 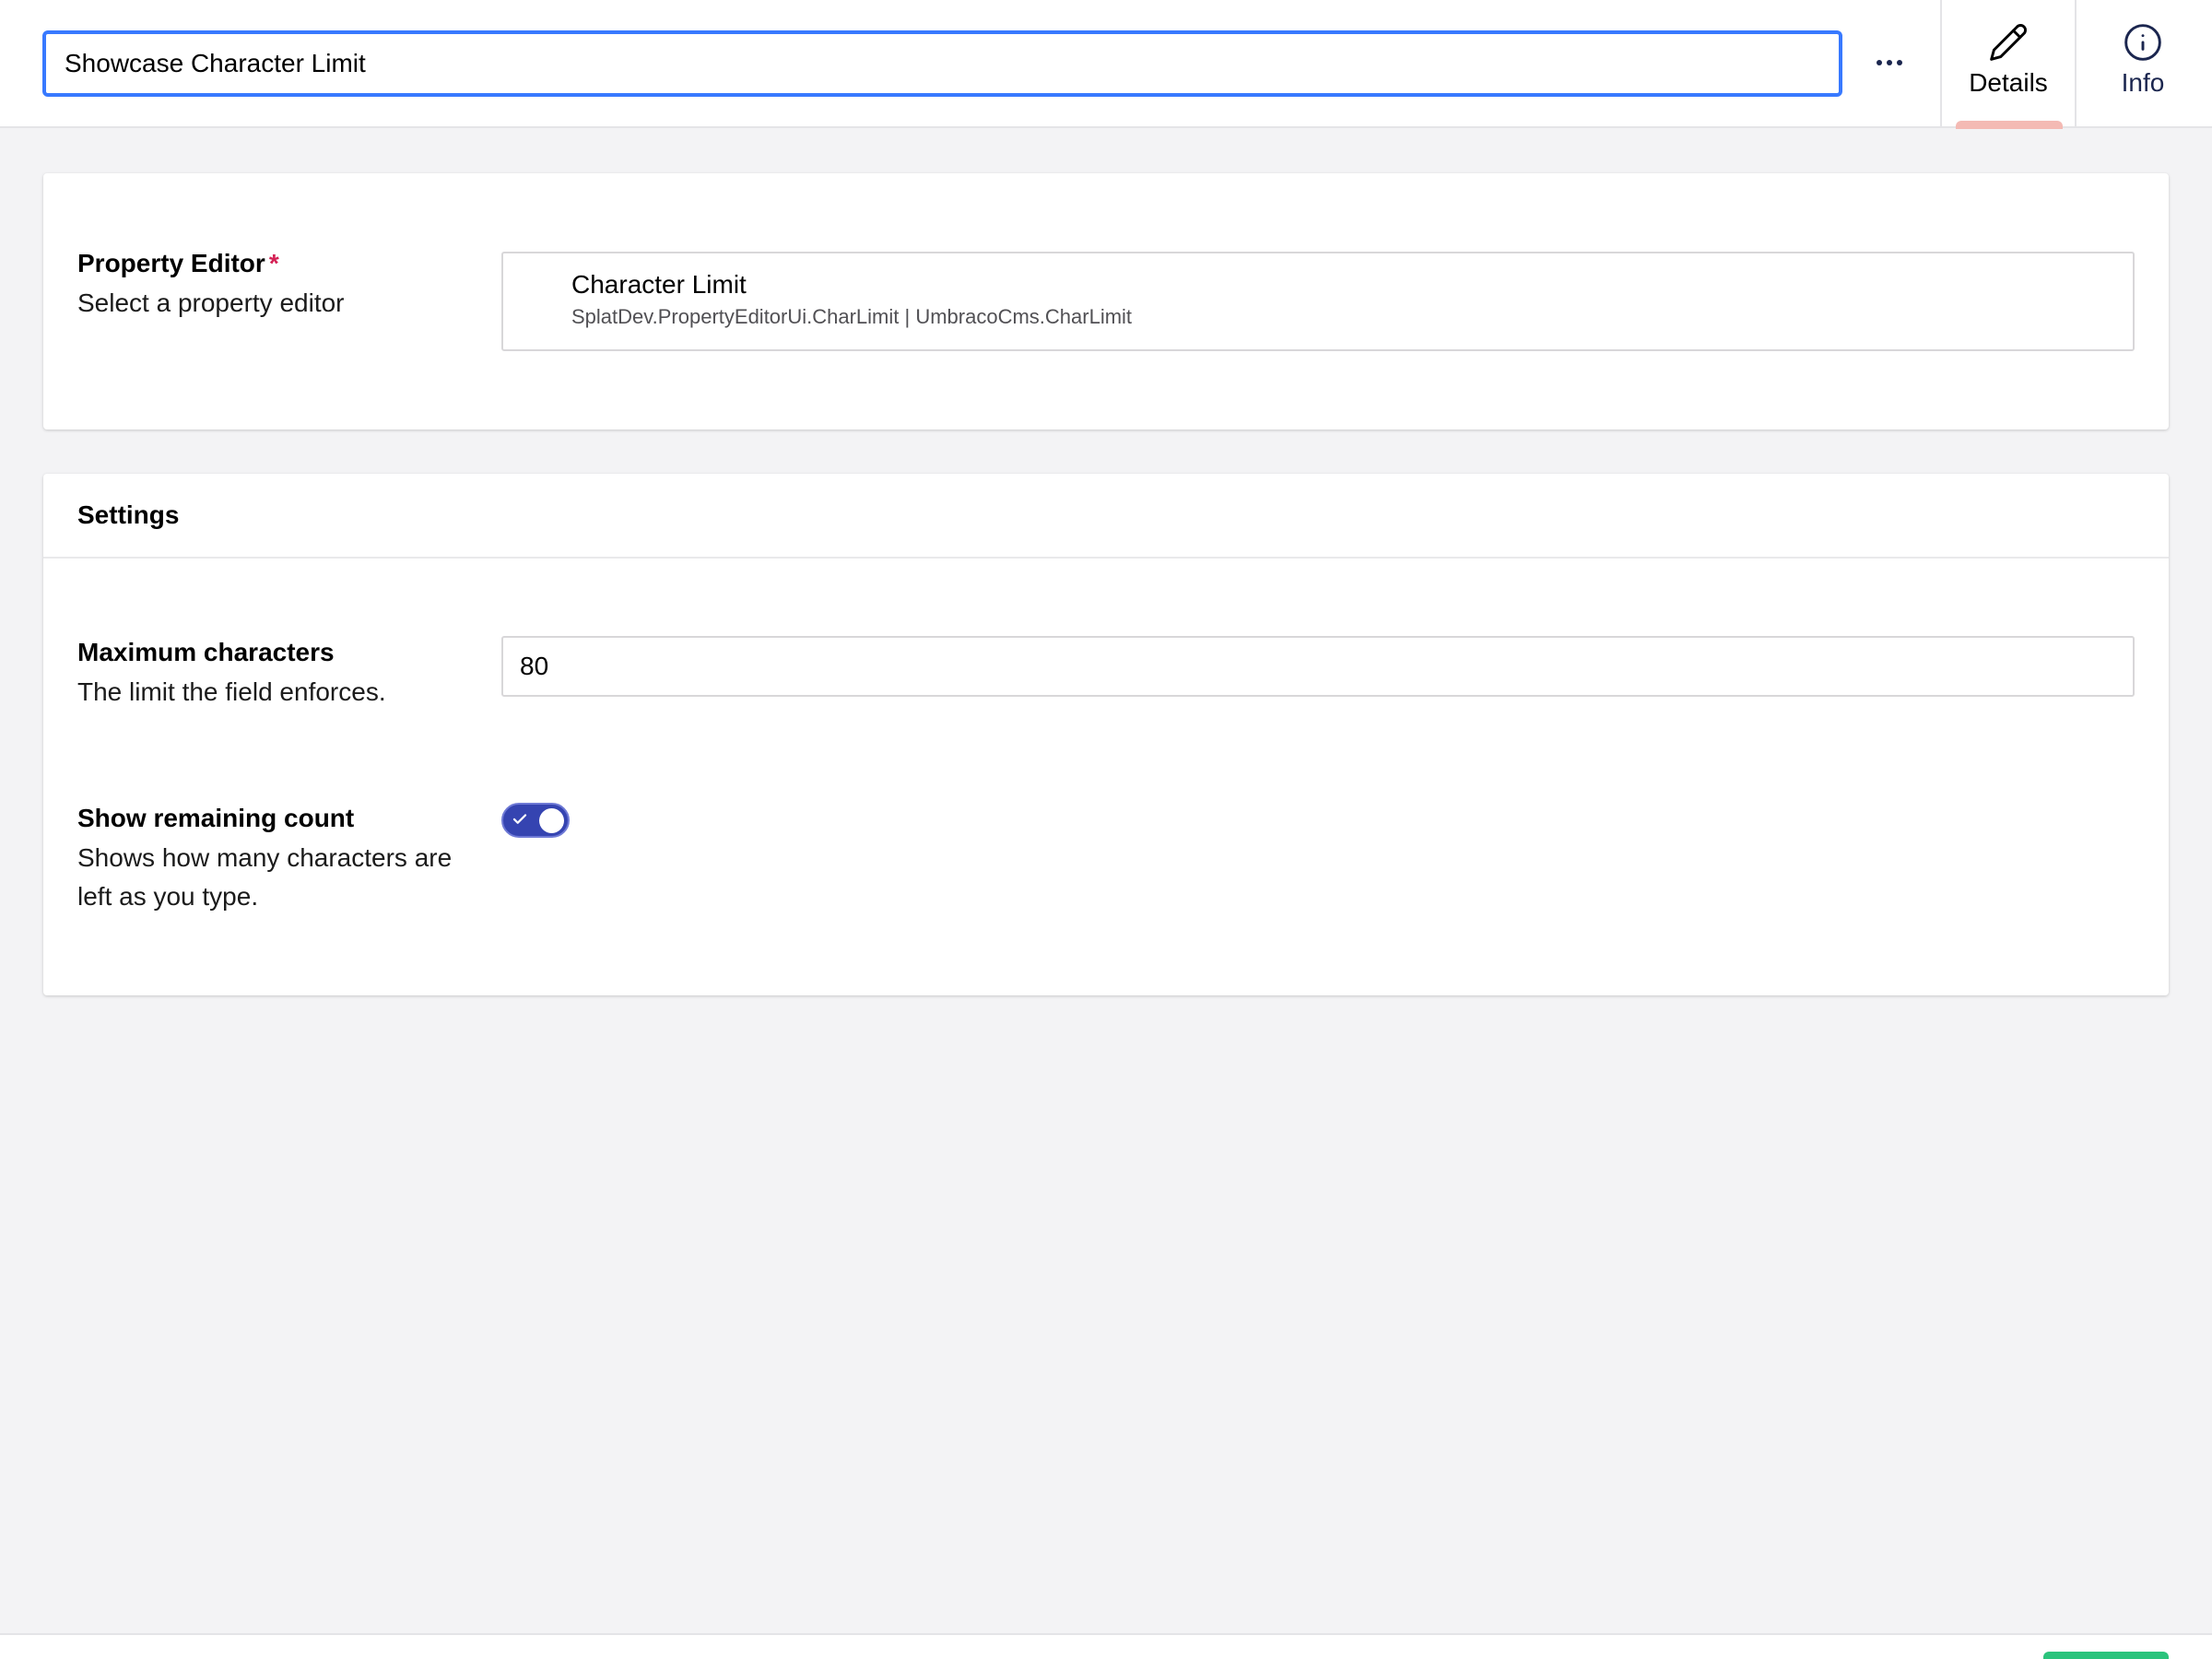 I want to click on active-tab-indicator, so click(x=2009, y=125).